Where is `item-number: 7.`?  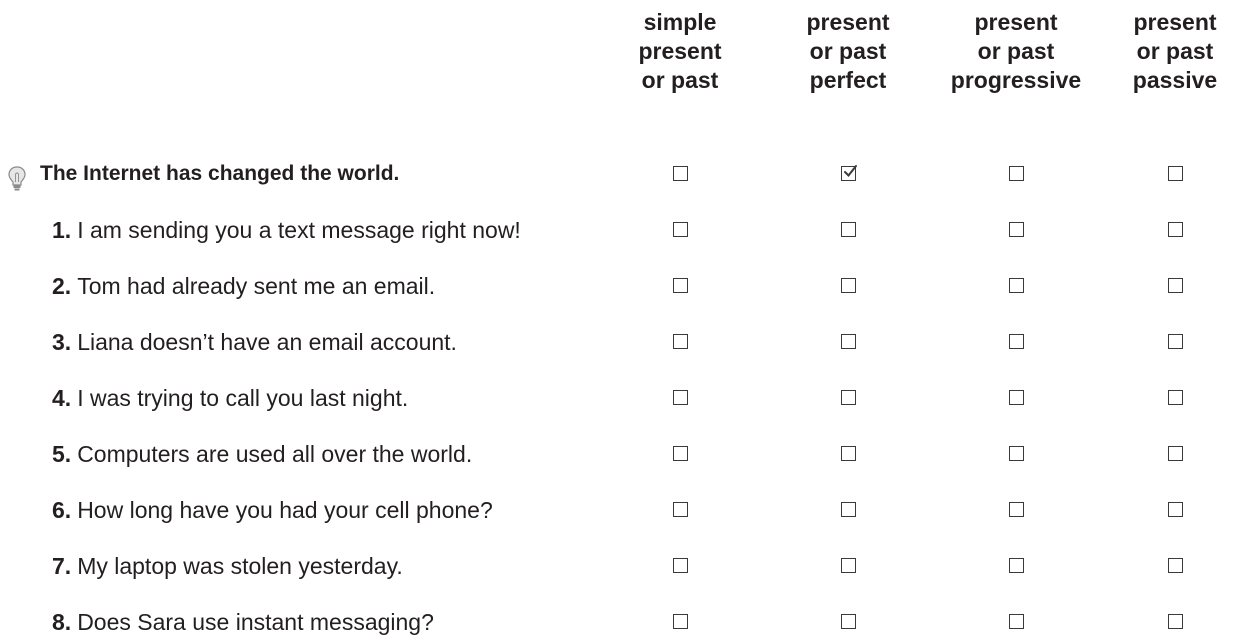
item-number: 7. is located at coordinates (62, 566).